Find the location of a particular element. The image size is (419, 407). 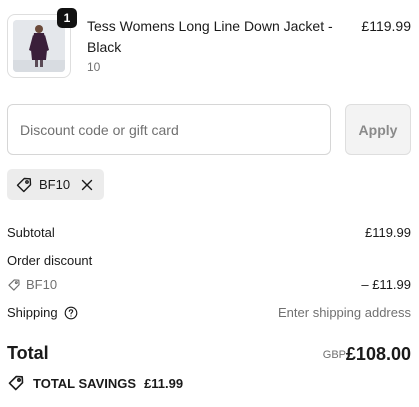

shipping-value: Enter shipping address is located at coordinates (344, 312).